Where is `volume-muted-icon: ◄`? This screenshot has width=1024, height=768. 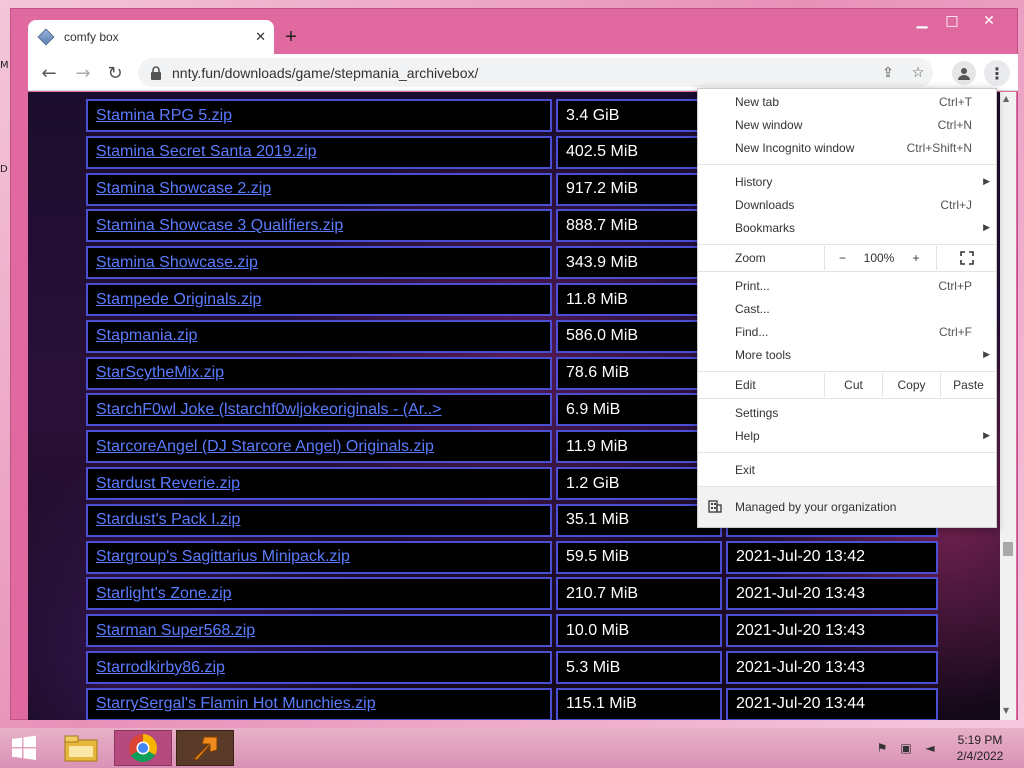 volume-muted-icon: ◄ is located at coordinates (930, 748).